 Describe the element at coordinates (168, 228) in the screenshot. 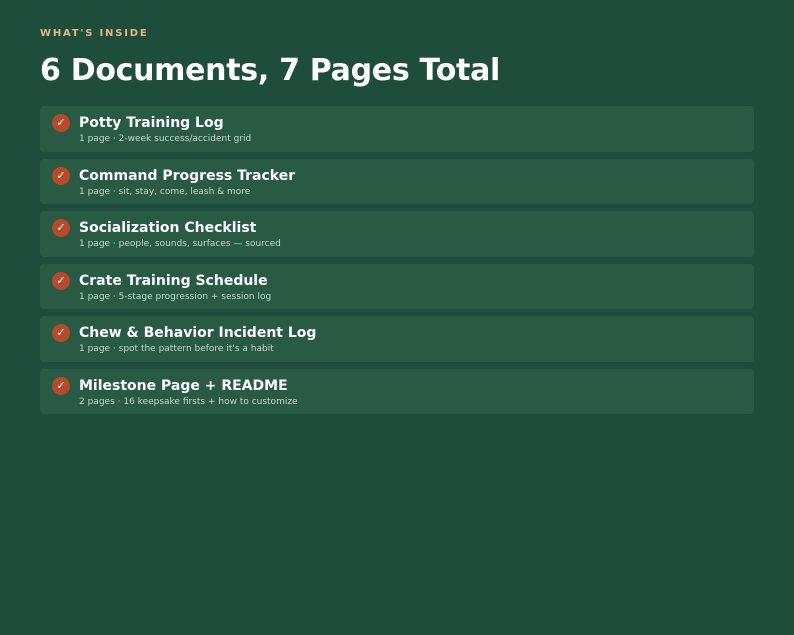

I see `item-title: Socialization Checklist` at that location.